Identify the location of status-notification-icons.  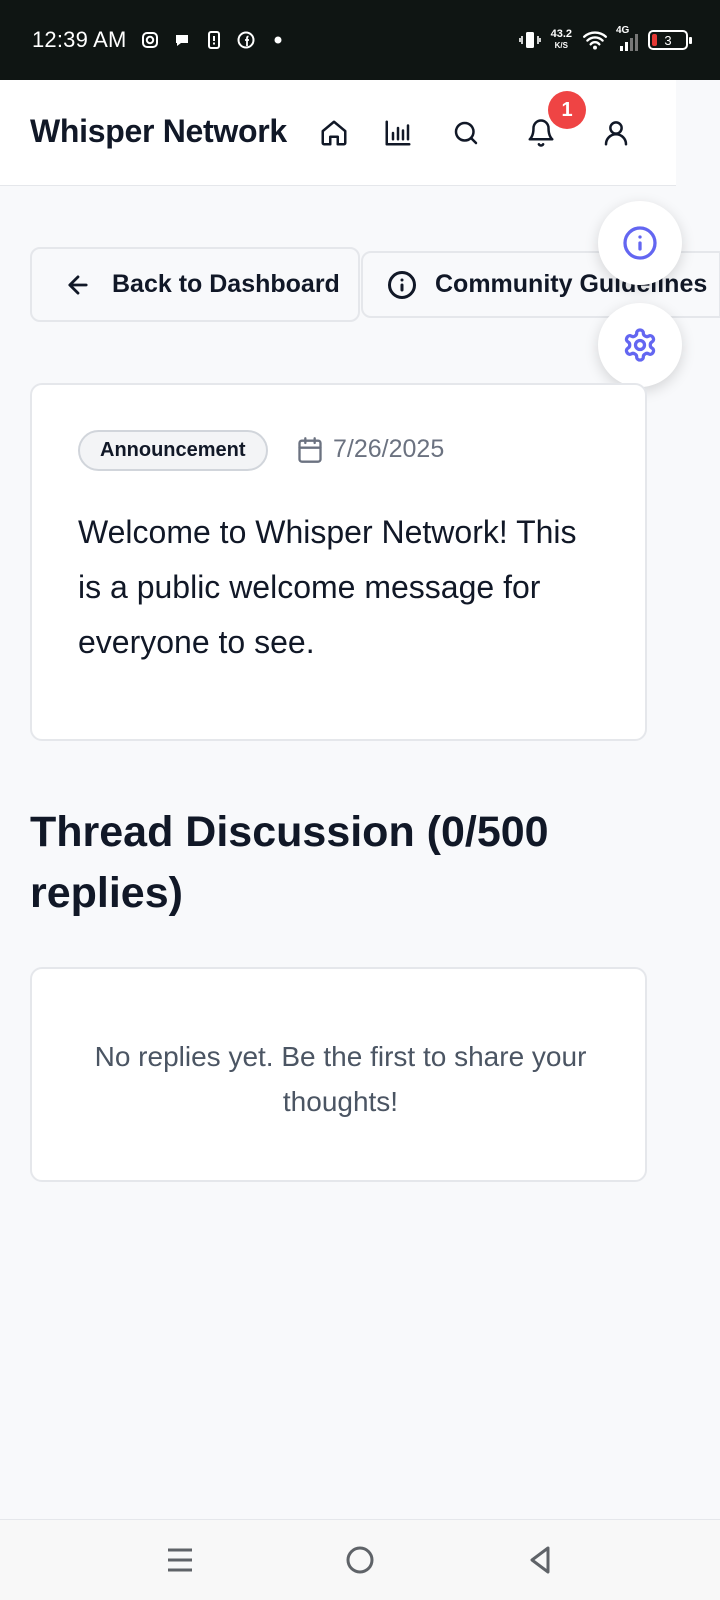
(214, 40).